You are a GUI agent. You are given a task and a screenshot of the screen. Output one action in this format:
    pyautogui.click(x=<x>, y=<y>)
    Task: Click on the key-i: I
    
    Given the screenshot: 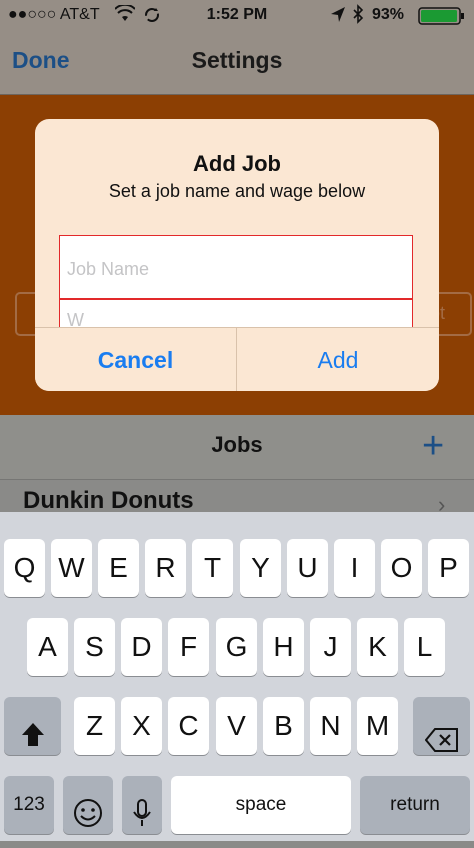 What is the action you would take?
    pyautogui.click(x=354, y=568)
    